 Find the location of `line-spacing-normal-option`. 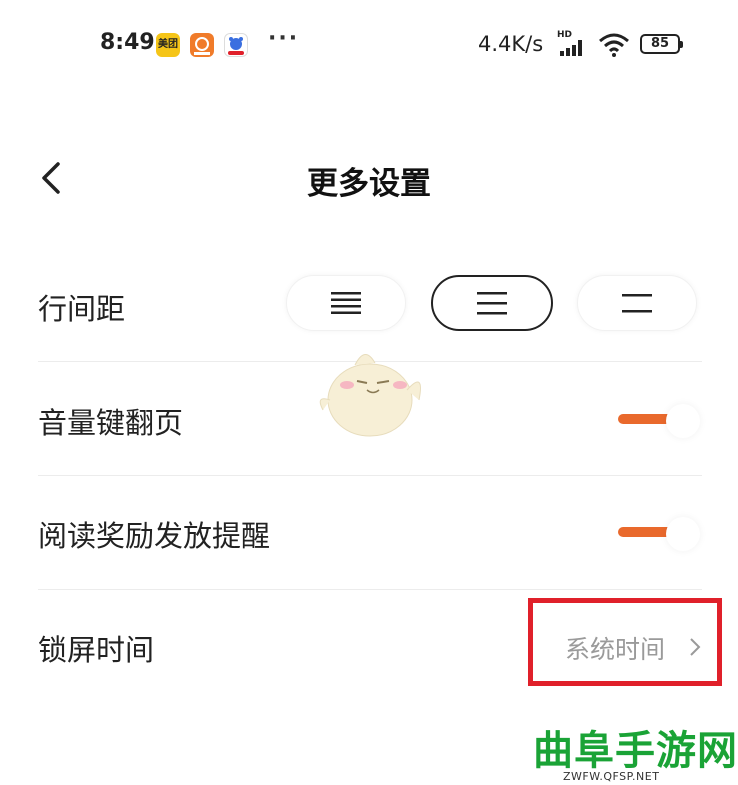

line-spacing-normal-option is located at coordinates (492, 303).